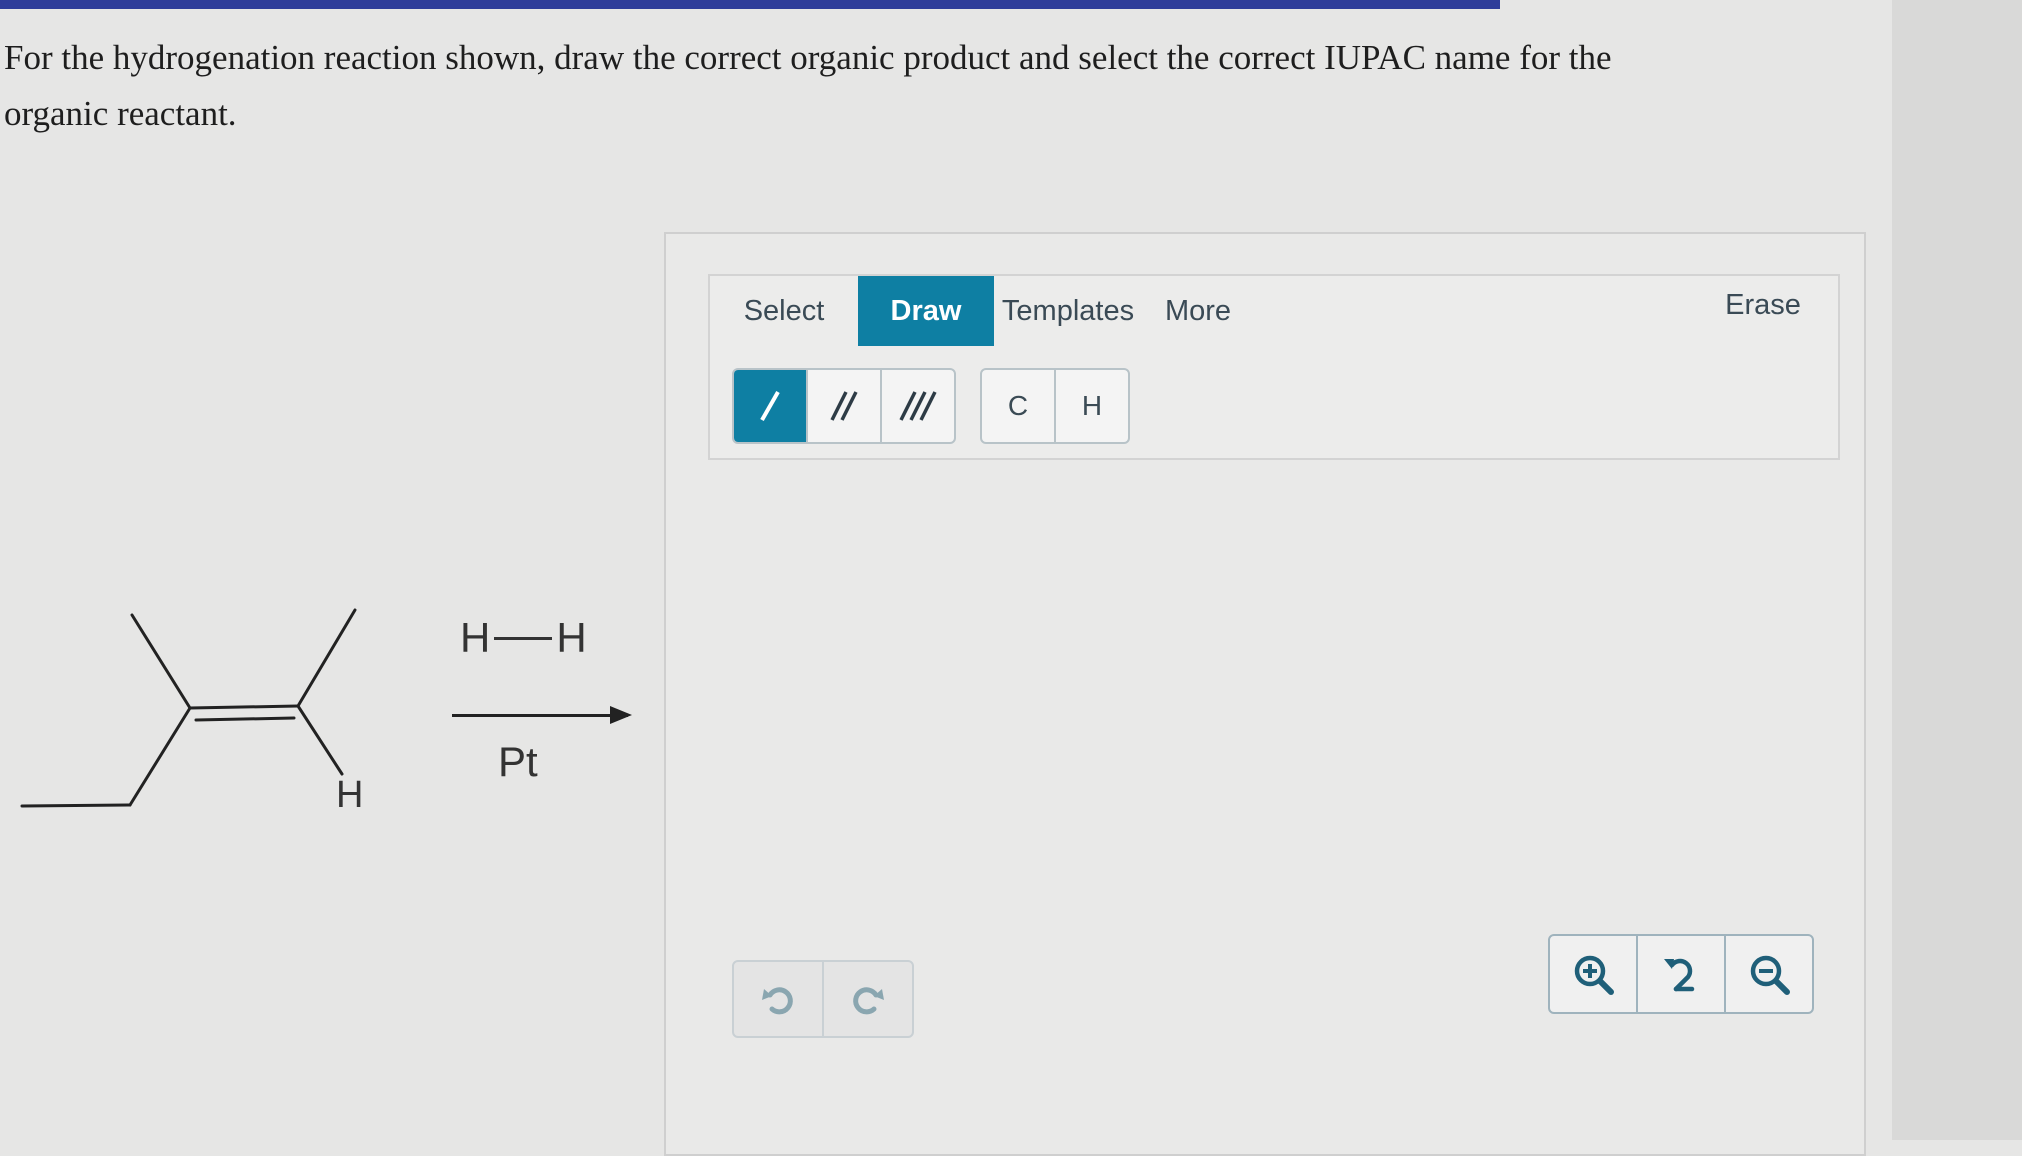 The image size is (2022, 1156). I want to click on bond-tools, so click(844, 406).